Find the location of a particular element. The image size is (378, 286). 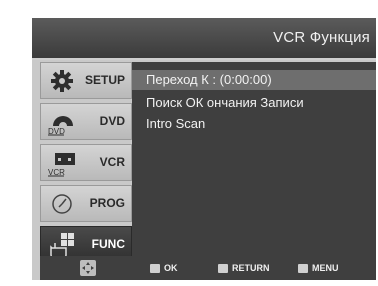

directional-pad-icon is located at coordinates (88, 268).